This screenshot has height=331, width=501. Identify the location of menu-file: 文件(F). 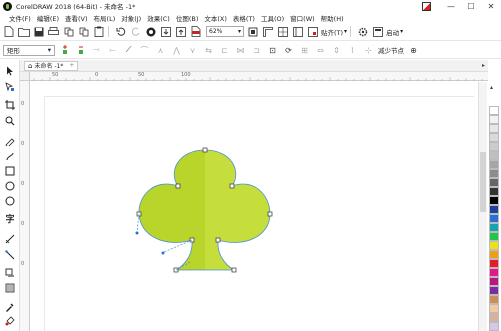
(20, 18).